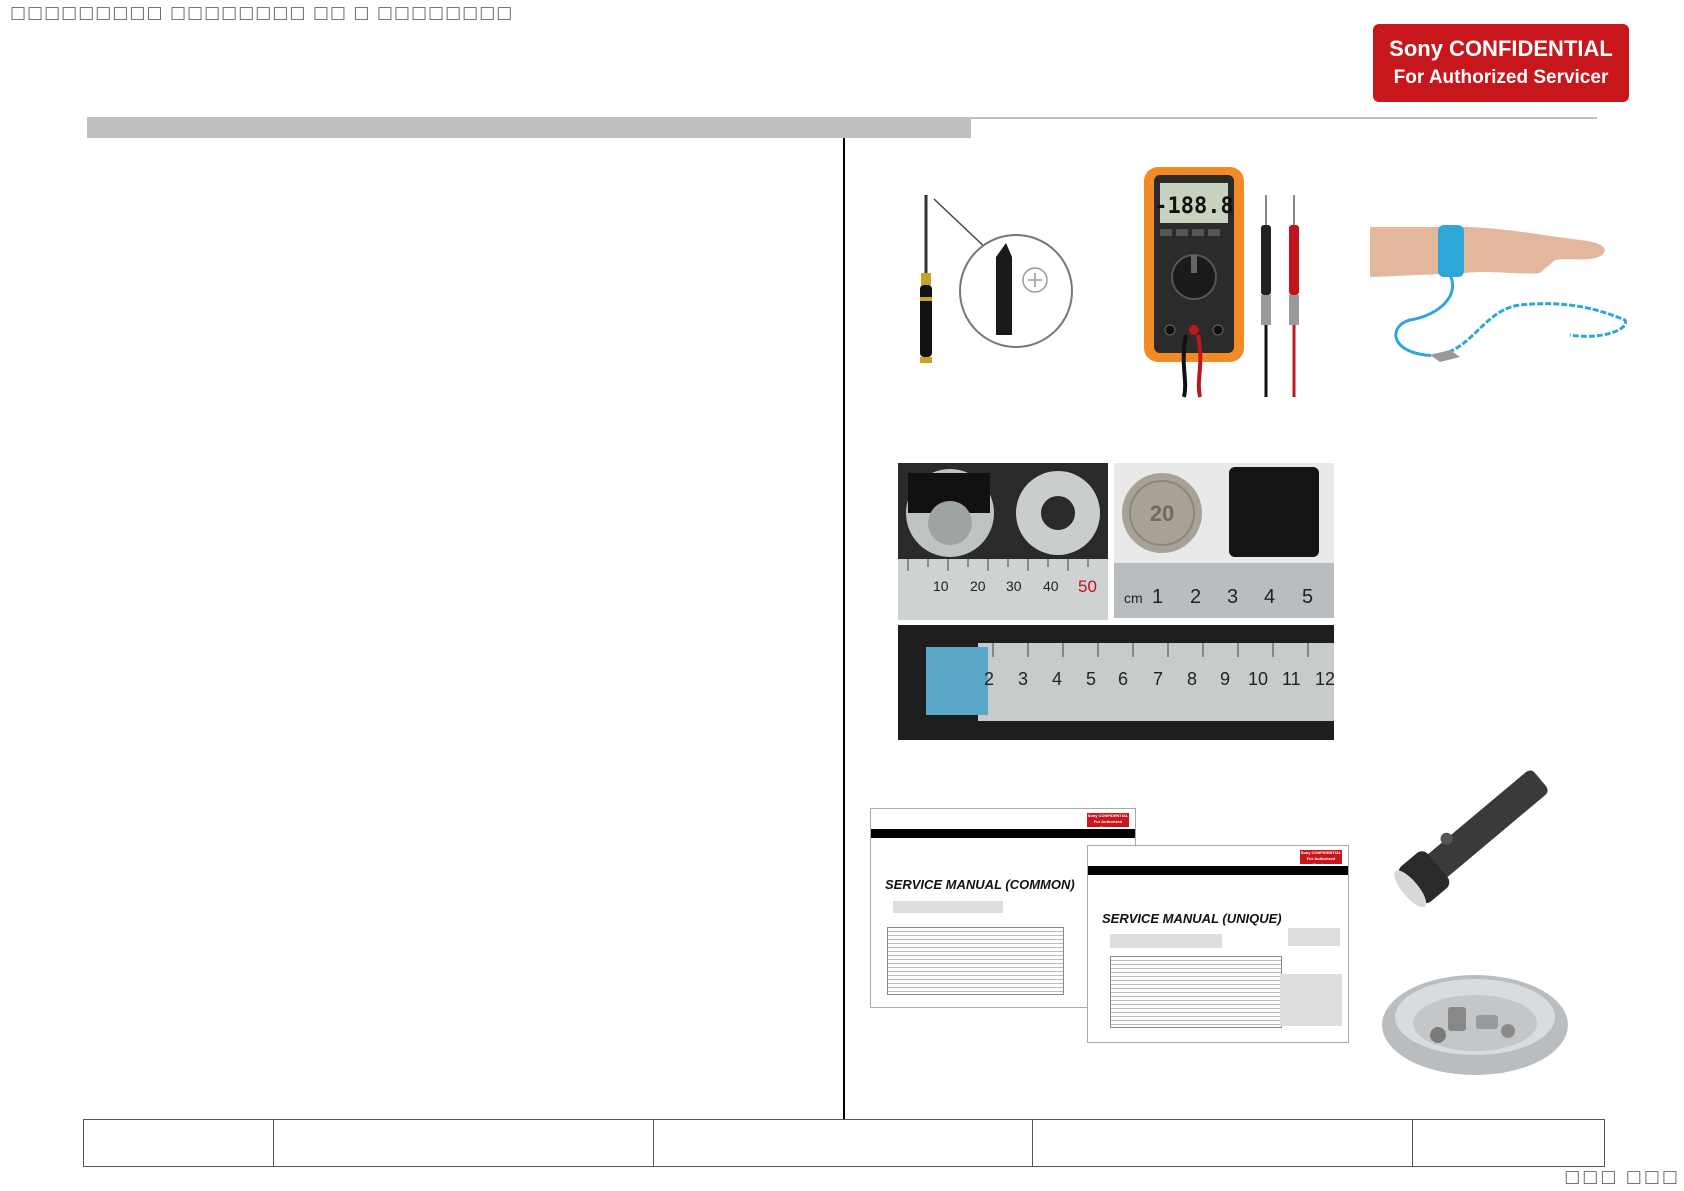 The width and height of the screenshot is (1684, 1191). What do you see at coordinates (1324, 679) in the screenshot?
I see `ruler-label: 12` at bounding box center [1324, 679].